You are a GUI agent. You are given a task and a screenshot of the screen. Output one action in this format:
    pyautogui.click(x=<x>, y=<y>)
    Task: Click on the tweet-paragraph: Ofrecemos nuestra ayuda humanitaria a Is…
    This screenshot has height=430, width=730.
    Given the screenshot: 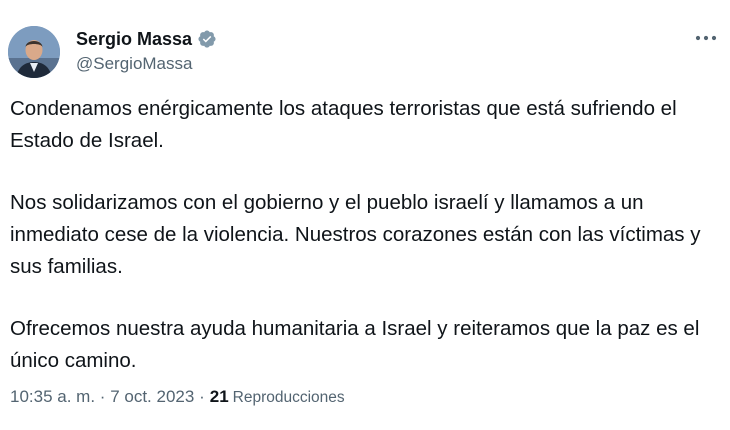 What is the action you would take?
    pyautogui.click(x=355, y=344)
    